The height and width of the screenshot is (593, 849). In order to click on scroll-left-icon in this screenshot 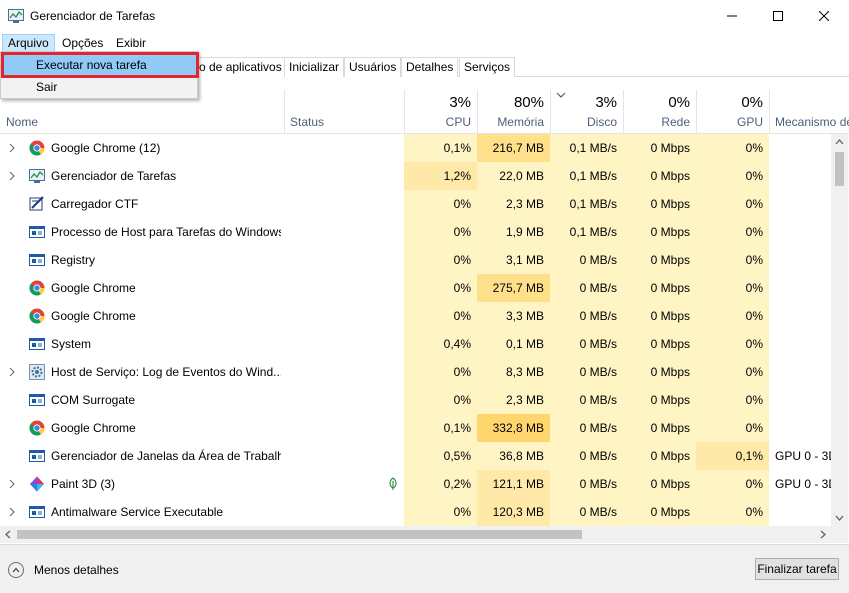, I will do `click(8, 534)`.